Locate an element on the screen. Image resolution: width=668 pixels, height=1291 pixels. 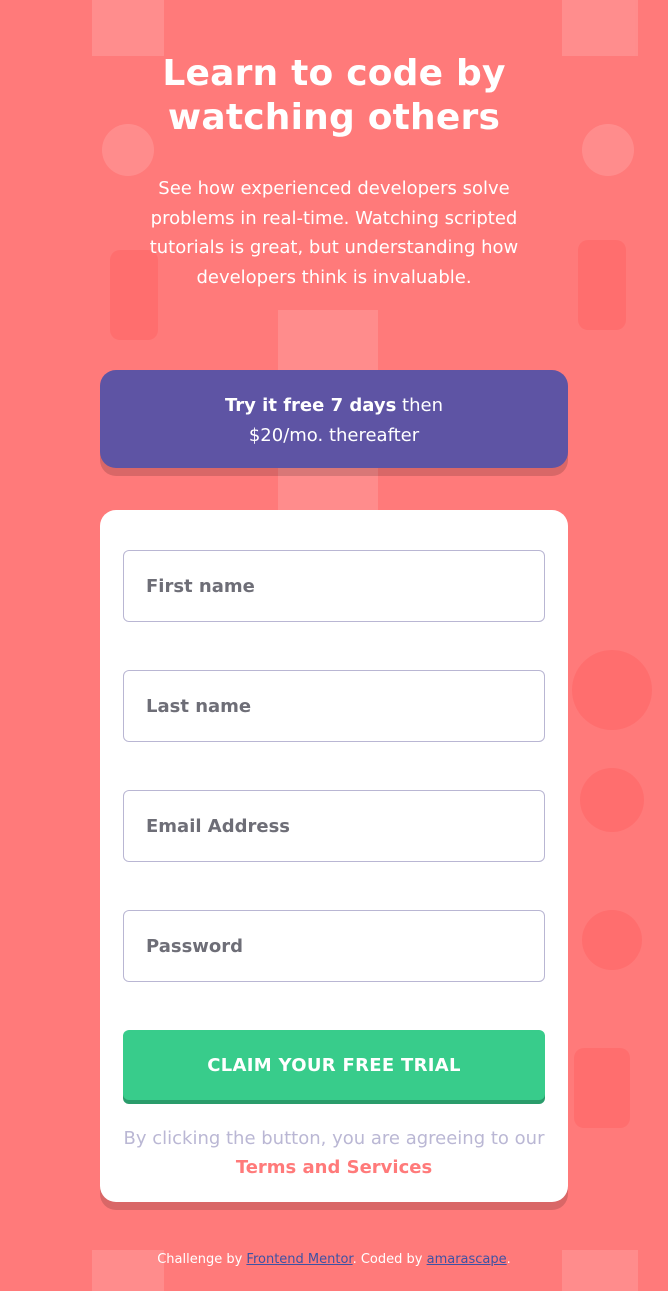
claim-trial-button: CLAIM YOUR FREE TRIAL is located at coordinates (334, 1065).